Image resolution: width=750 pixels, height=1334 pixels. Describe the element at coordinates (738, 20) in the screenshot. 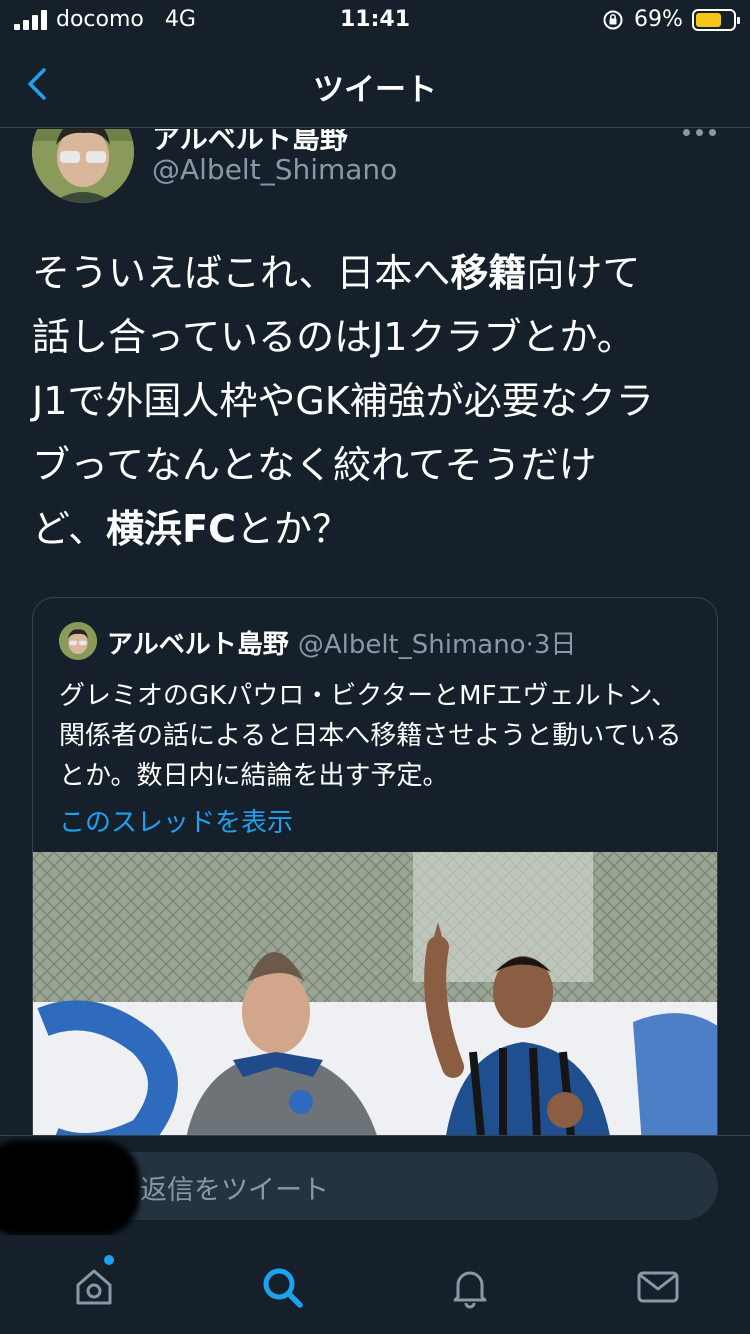

I see `battery-nub` at that location.